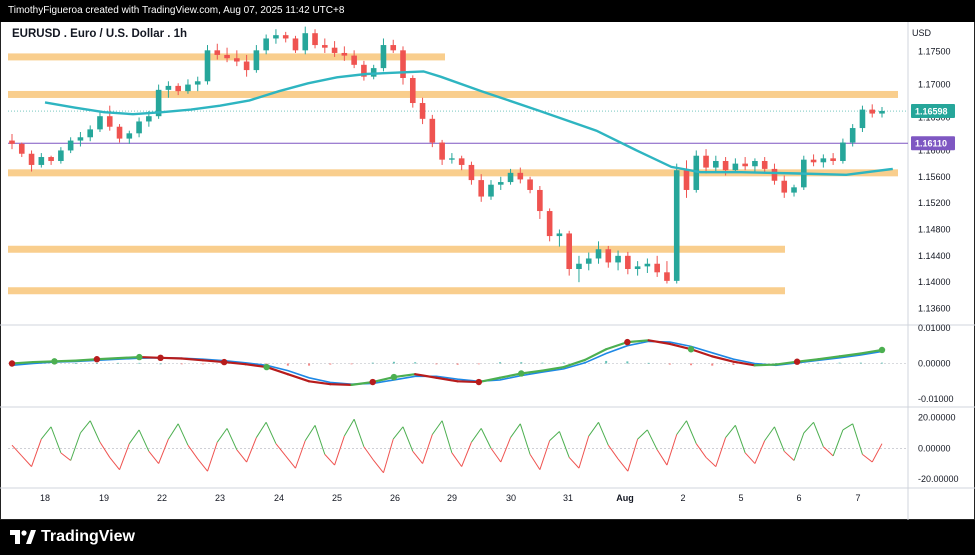 The width and height of the screenshot is (975, 555). Describe the element at coordinates (625, 498) in the screenshot. I see `time-tick-label: Aug` at that location.